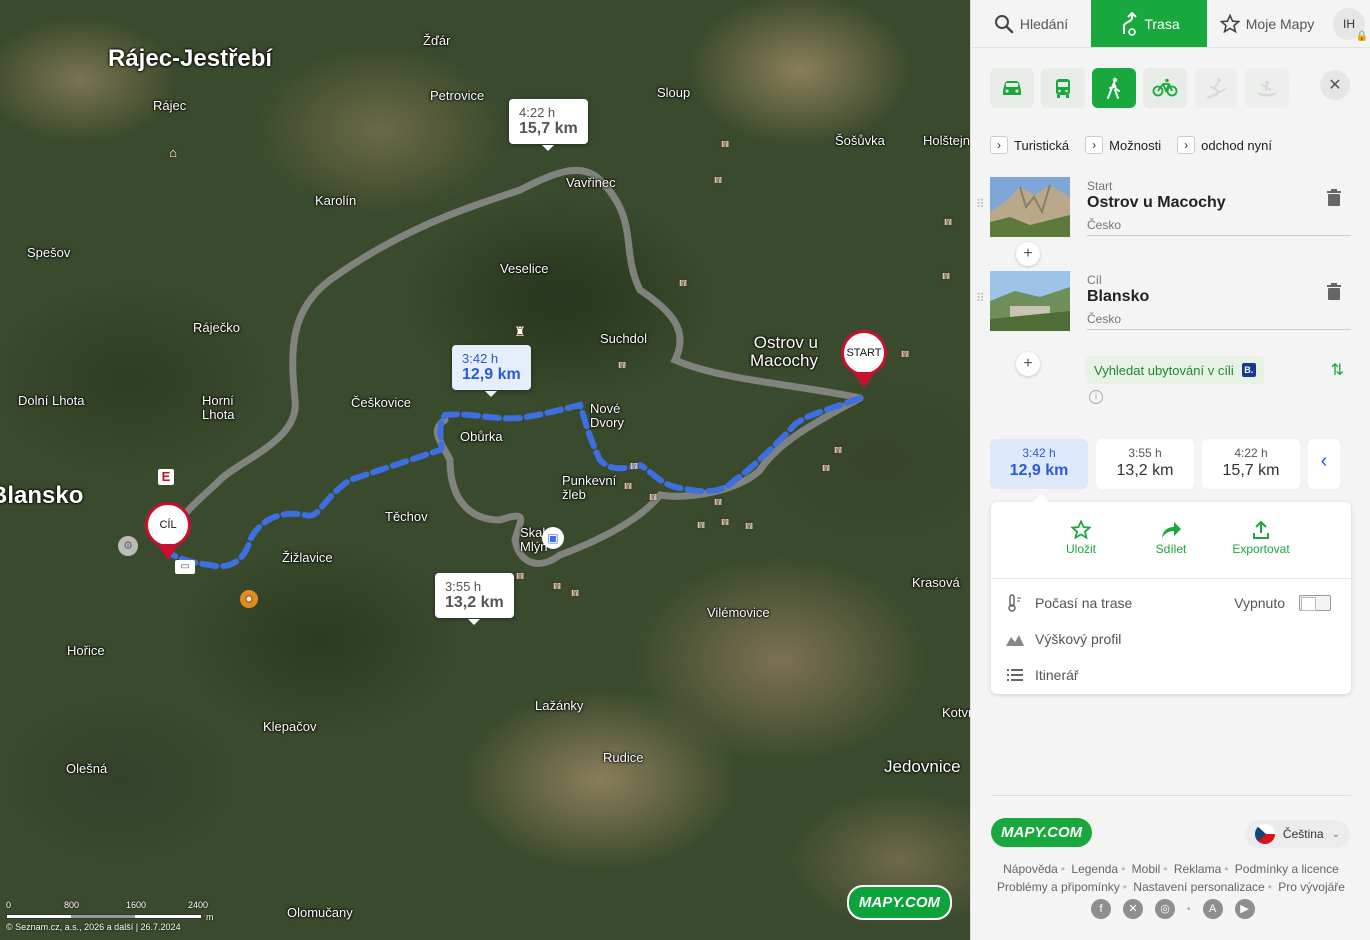 This screenshot has height=940, width=1370. What do you see at coordinates (1094, 869) in the screenshot?
I see `footer-link: Legenda` at bounding box center [1094, 869].